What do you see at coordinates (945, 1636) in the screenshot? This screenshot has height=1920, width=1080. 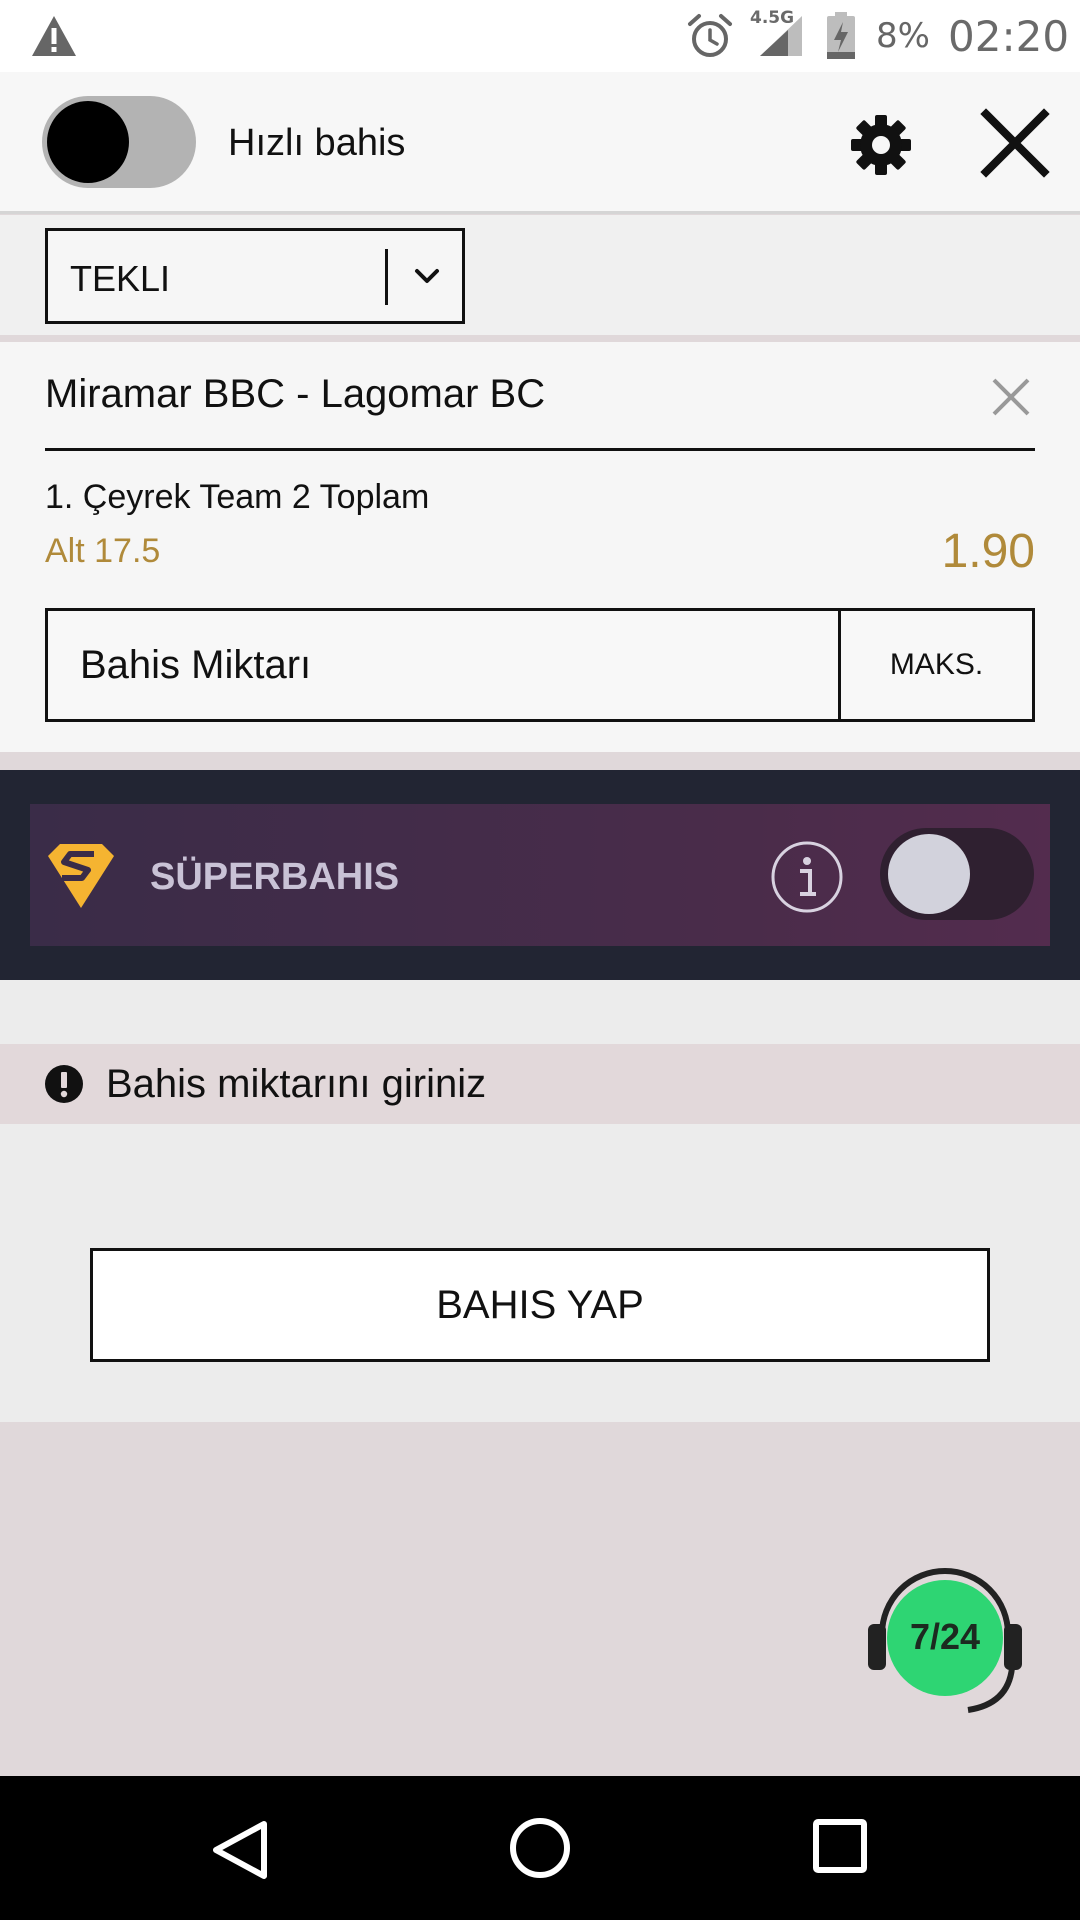 I see `support-hours-label: 7/24` at bounding box center [945, 1636].